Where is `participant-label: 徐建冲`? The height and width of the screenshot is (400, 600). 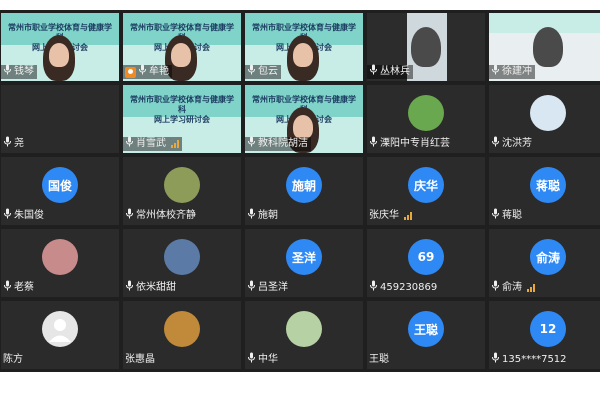 participant-label: 徐建冲 is located at coordinates (512, 72).